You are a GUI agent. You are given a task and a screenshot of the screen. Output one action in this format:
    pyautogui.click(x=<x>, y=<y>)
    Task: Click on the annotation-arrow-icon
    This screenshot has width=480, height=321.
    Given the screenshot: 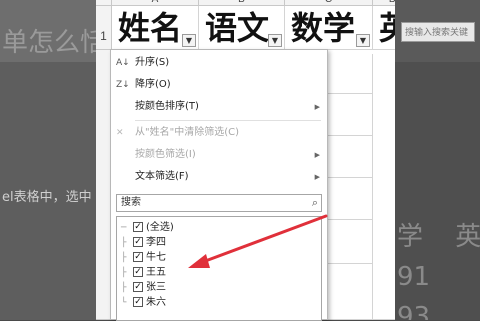 What is the action you would take?
    pyautogui.click(x=258, y=241)
    